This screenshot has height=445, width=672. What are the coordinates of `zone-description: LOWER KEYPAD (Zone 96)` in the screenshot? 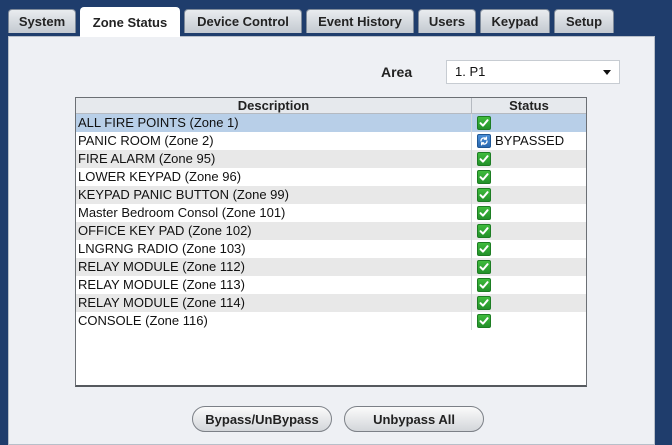 It's located at (274, 177).